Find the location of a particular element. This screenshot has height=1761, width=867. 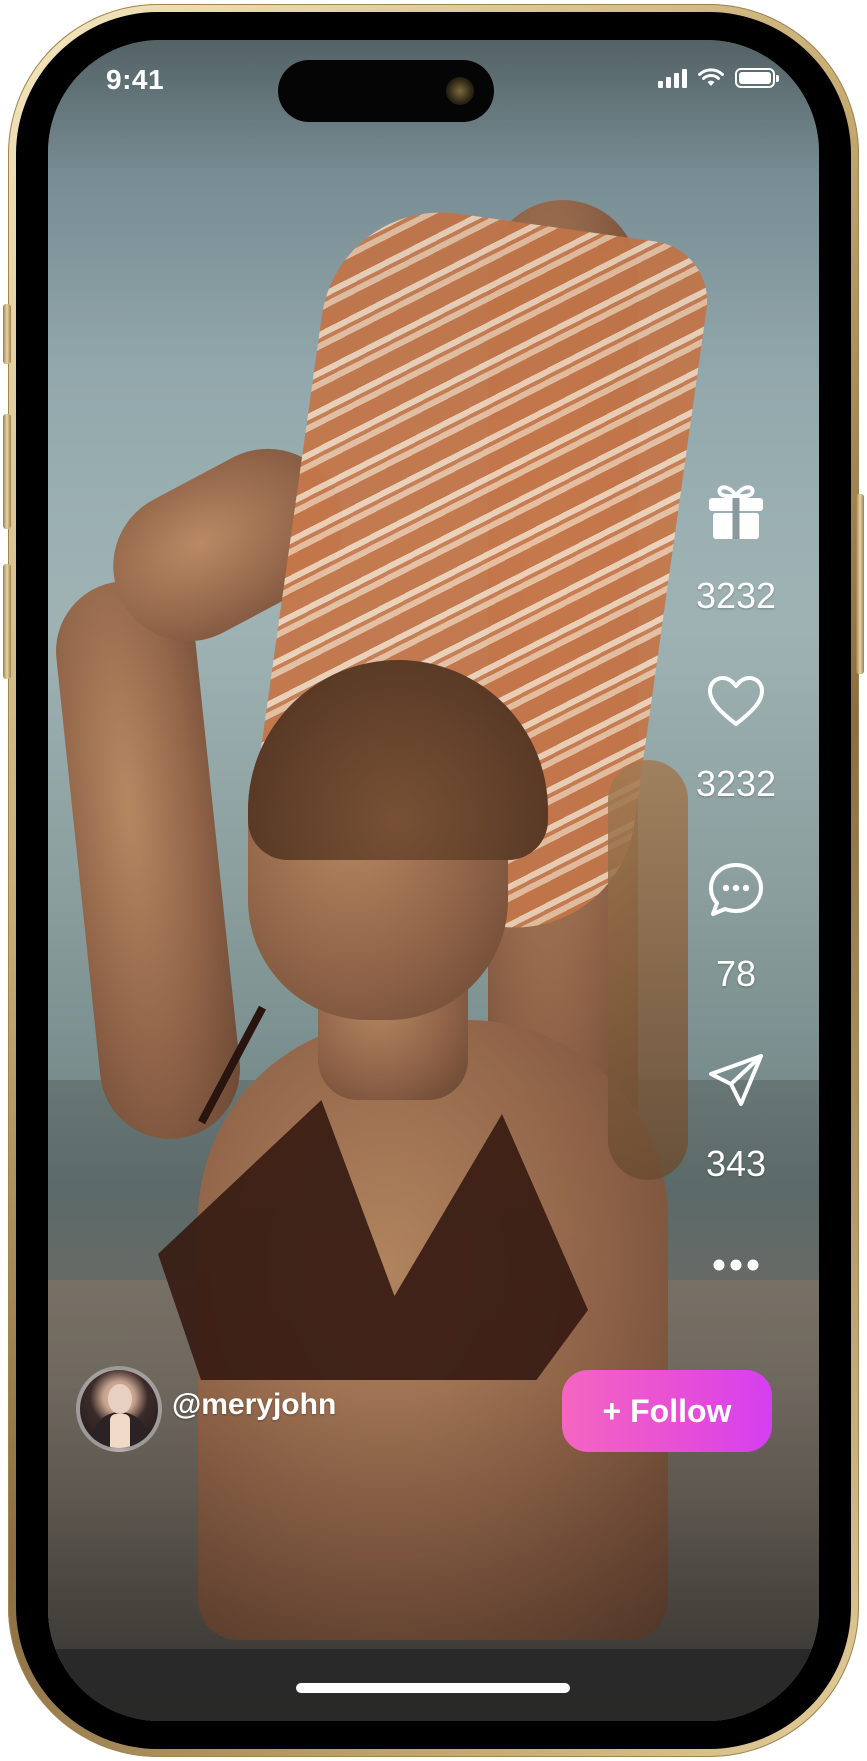

like-count: 3232 is located at coordinates (736, 783).